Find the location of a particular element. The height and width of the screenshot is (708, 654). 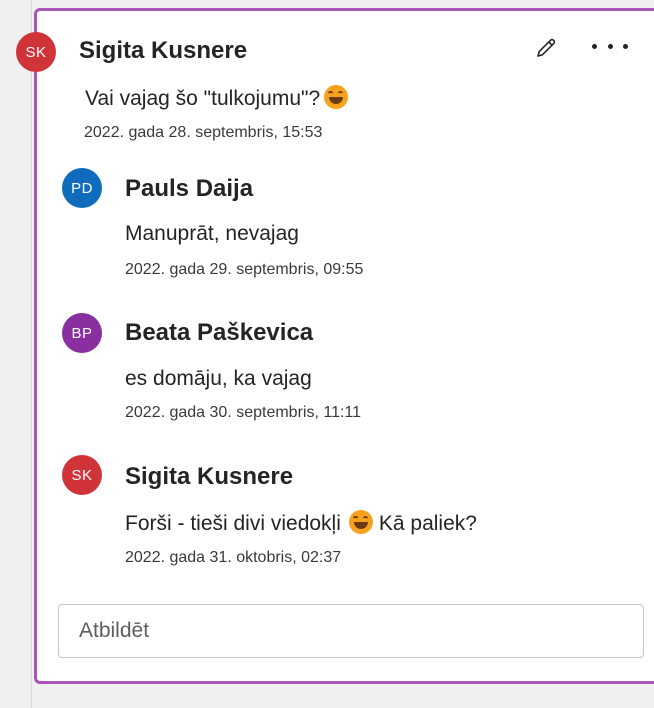

avatar-initials: BP is located at coordinates (82, 333).